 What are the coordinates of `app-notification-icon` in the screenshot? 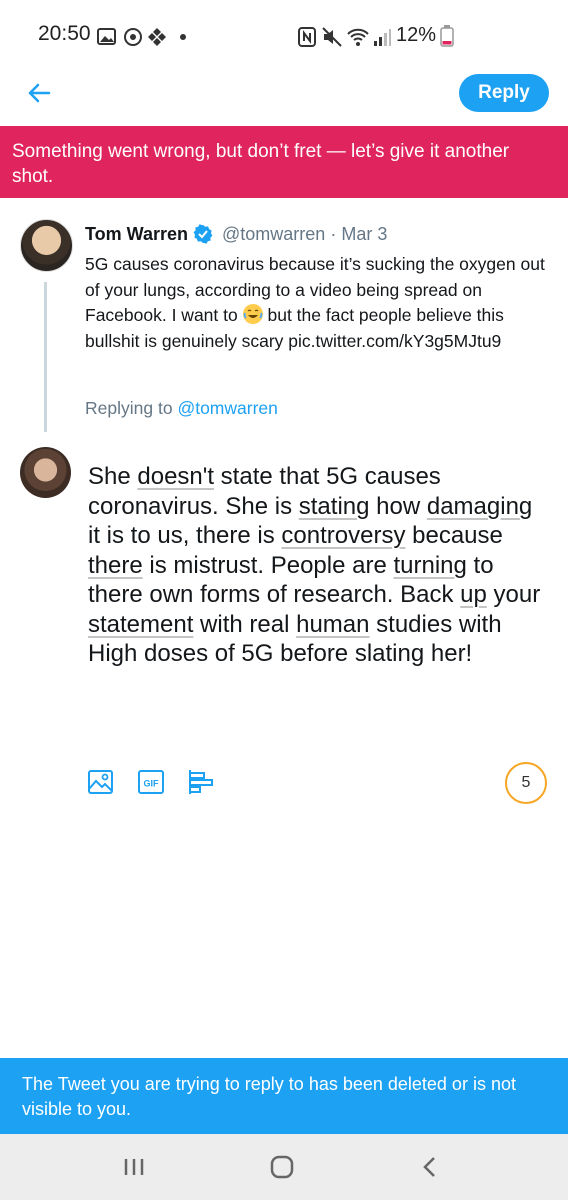 It's located at (157, 37).